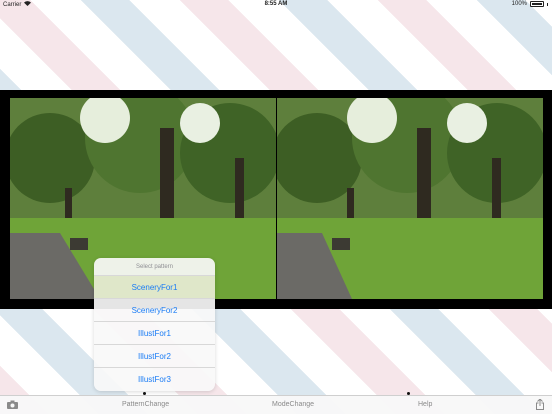 This screenshot has width=552, height=414. I want to click on picker-title: Select pattern, so click(154, 267).